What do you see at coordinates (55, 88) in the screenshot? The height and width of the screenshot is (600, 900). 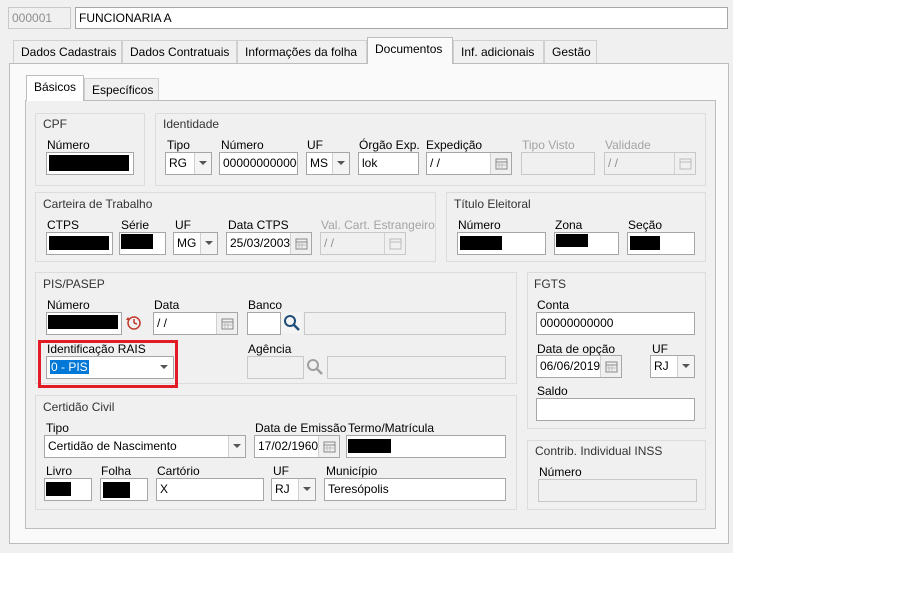 I see `subtab-basicos: Básicos` at bounding box center [55, 88].